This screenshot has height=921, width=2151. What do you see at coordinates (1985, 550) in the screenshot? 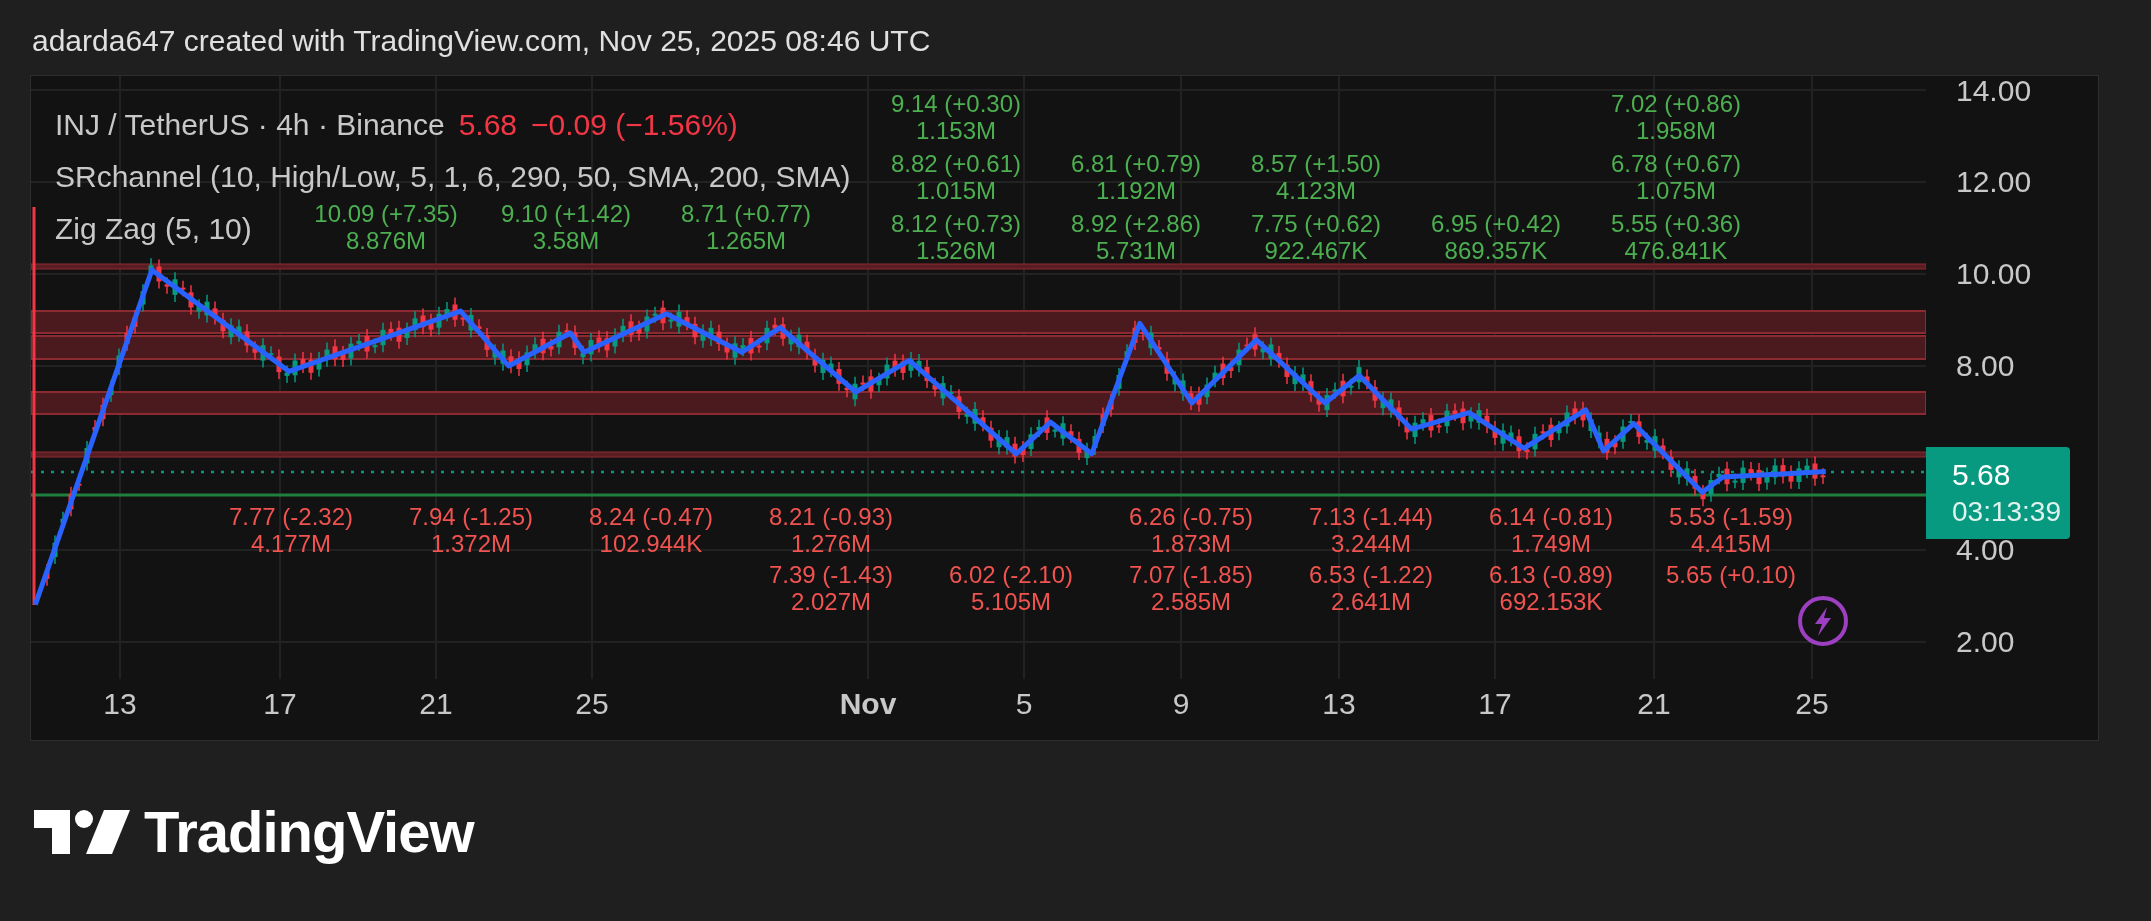
I see `price-tick: 4.00` at bounding box center [1985, 550].